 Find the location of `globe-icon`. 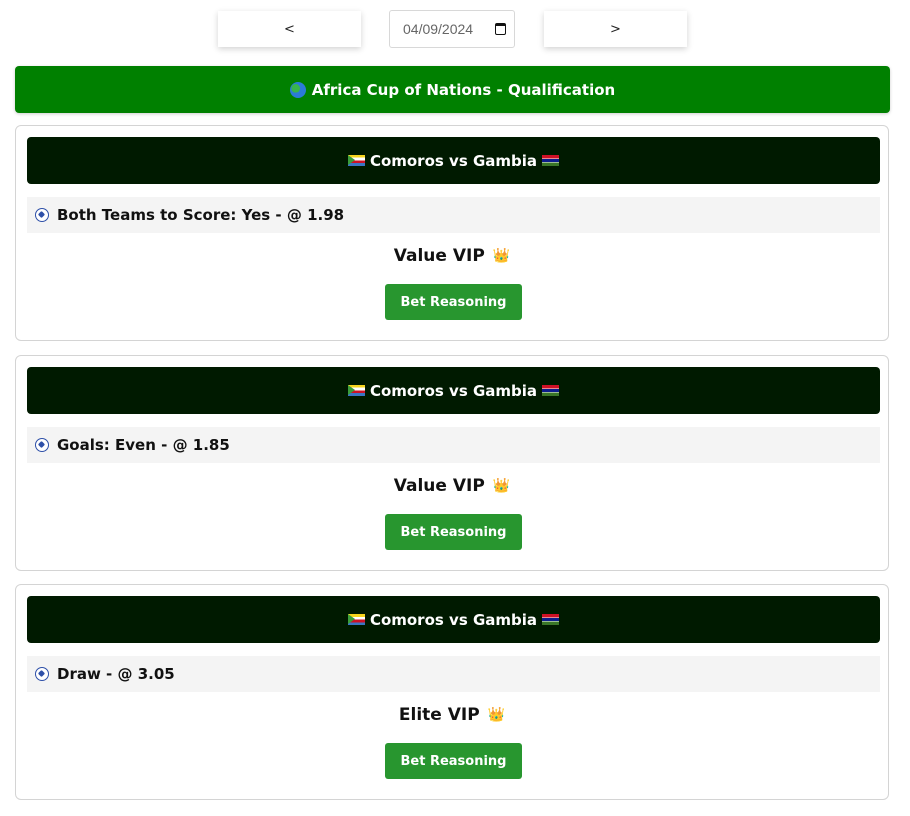

globe-icon is located at coordinates (297, 89).